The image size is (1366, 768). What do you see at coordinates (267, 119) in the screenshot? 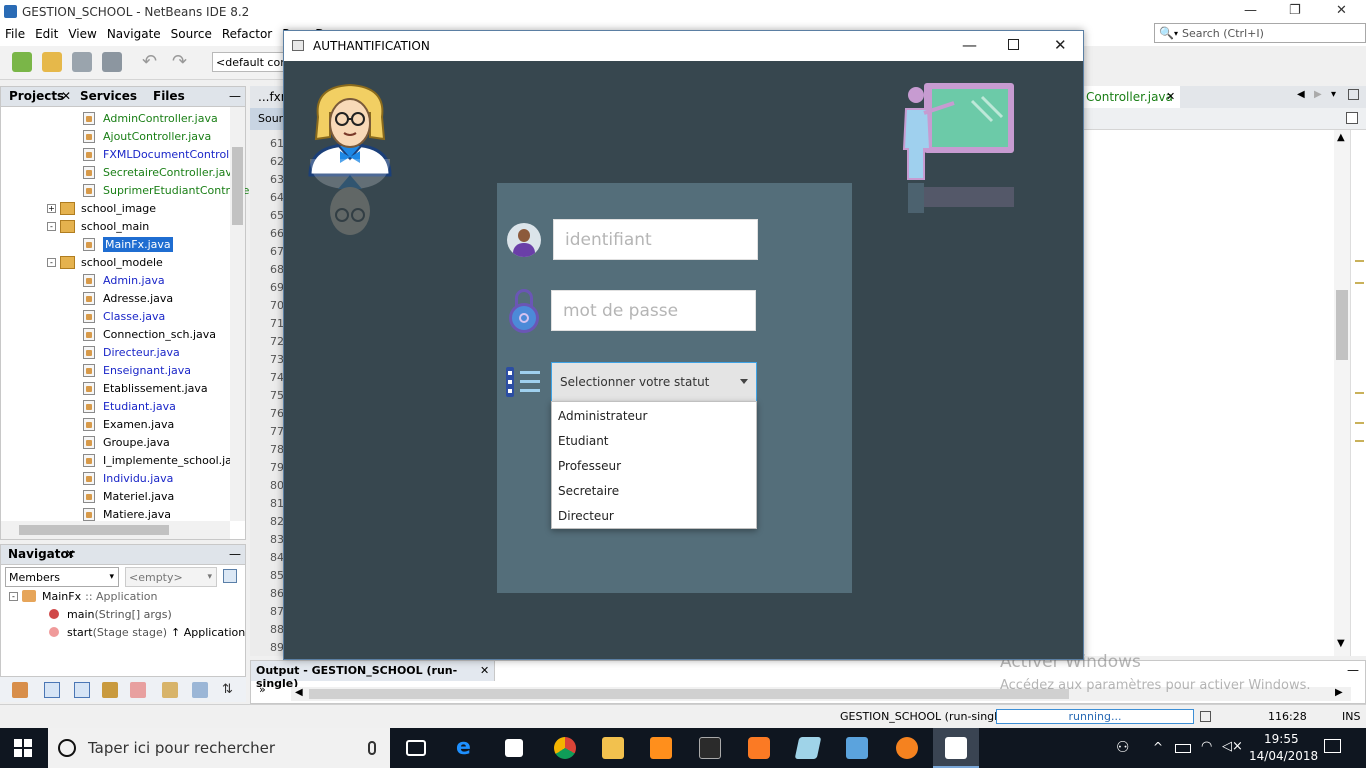
I see `editor-source-tab: Sour` at bounding box center [267, 119].